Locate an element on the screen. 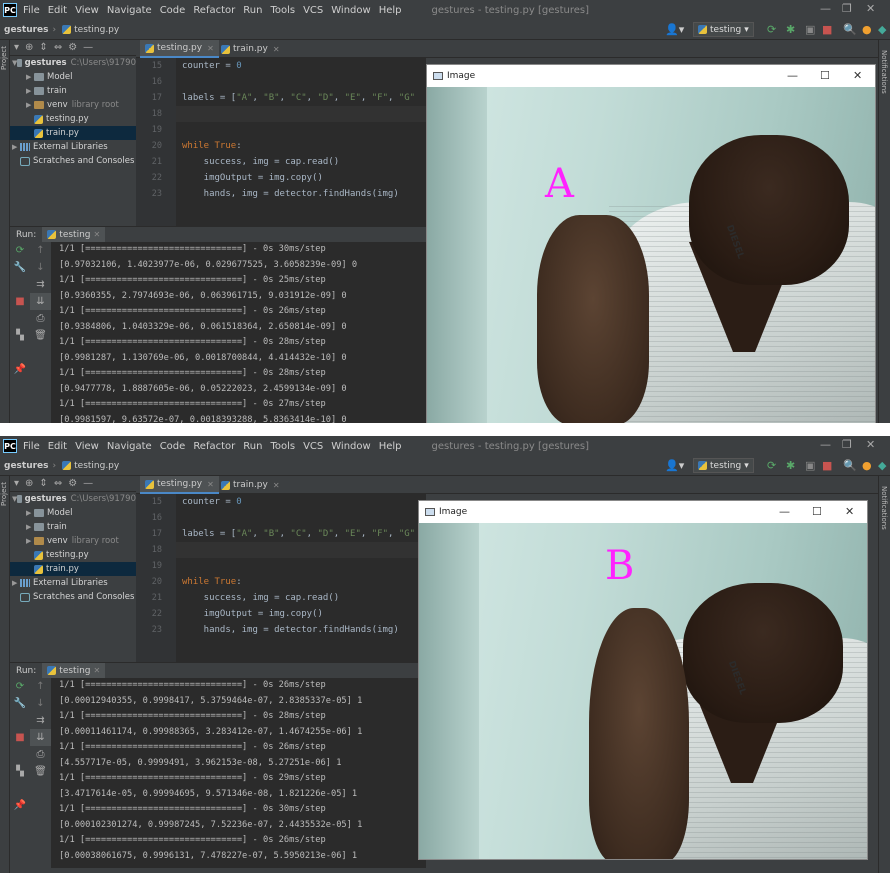 The width and height of the screenshot is (890, 873). image-window-titlebar: Image — ☐ ✕ is located at coordinates (651, 76).